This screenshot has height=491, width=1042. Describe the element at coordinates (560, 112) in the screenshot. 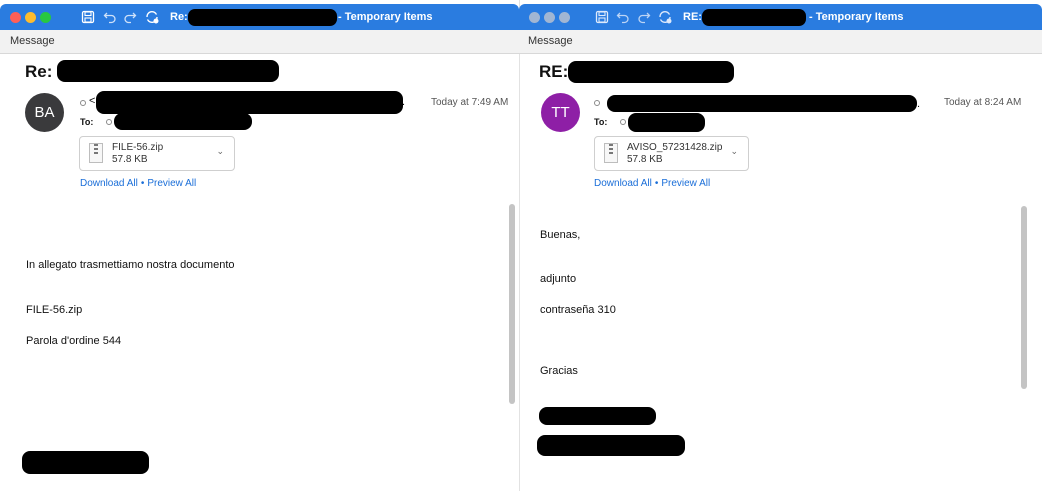

I see `avatar: TT` at that location.